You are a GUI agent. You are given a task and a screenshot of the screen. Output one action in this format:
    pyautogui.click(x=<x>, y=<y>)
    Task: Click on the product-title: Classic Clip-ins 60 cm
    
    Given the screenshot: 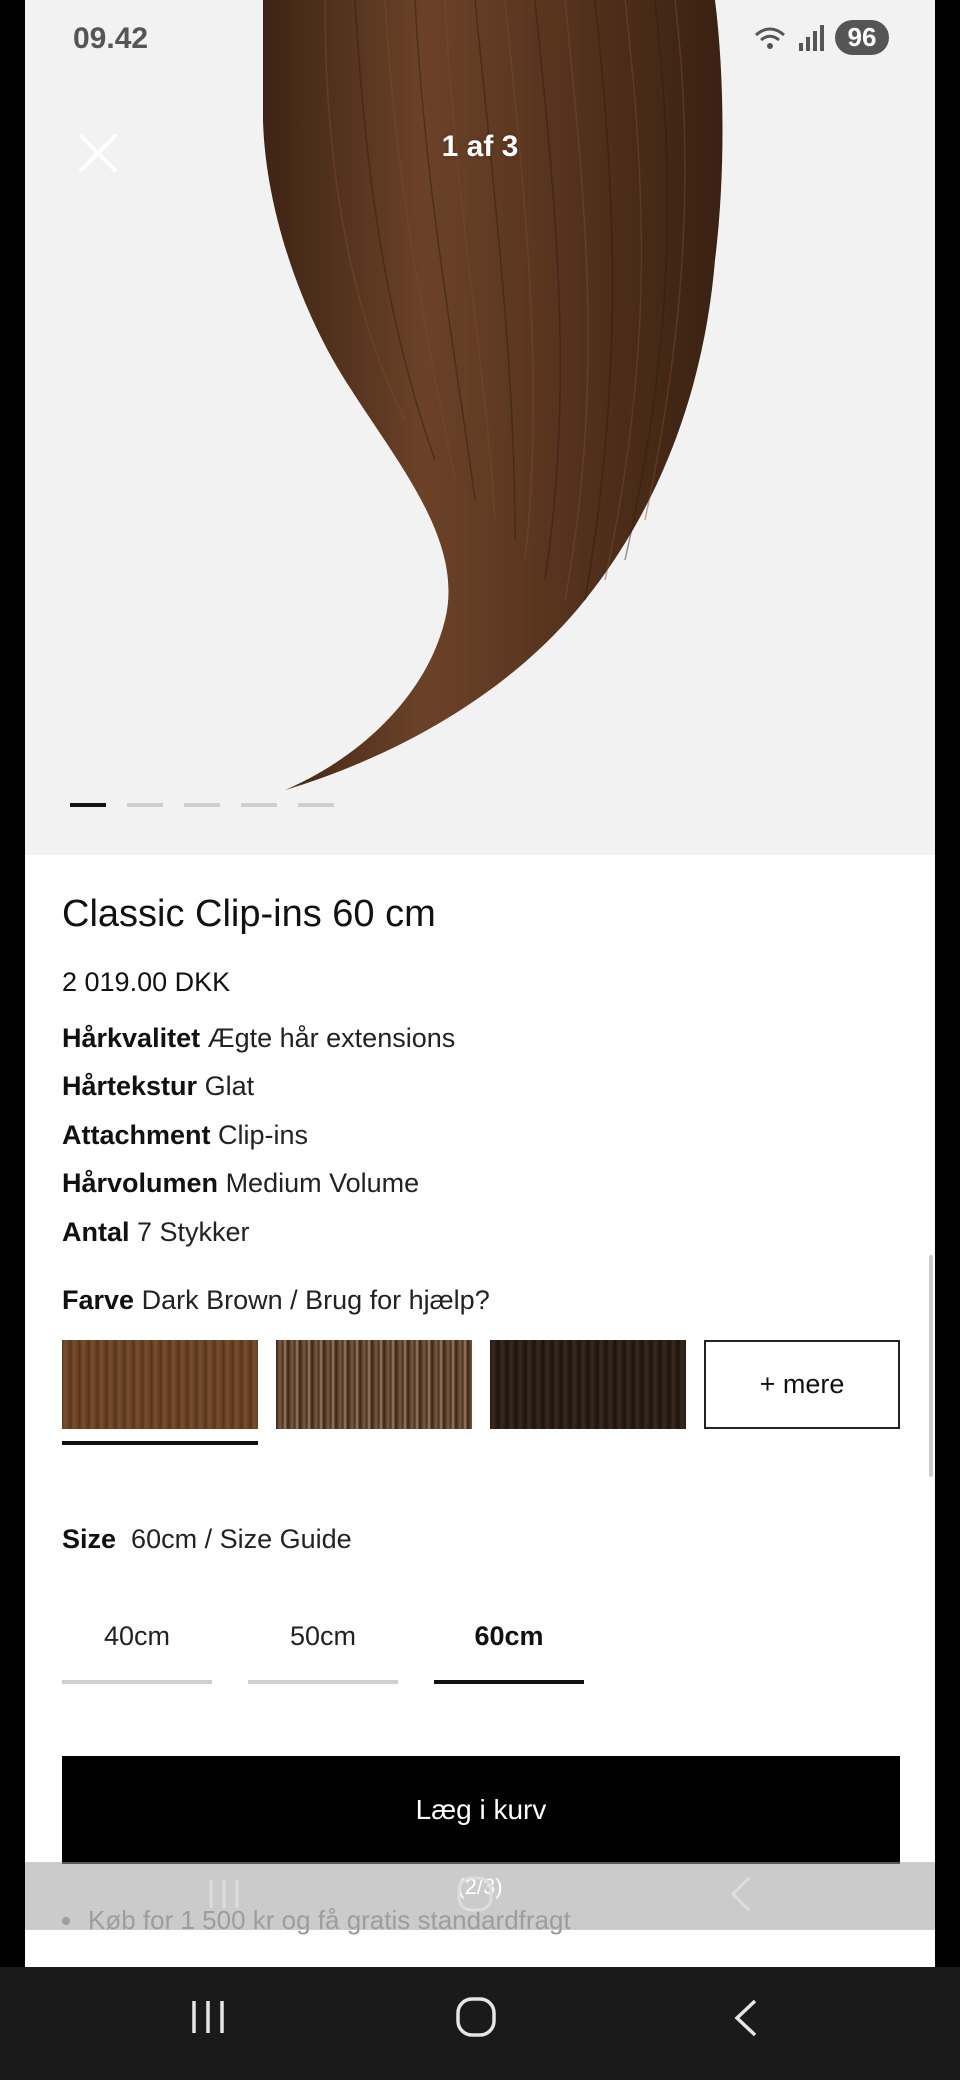 What is the action you would take?
    pyautogui.click(x=249, y=914)
    